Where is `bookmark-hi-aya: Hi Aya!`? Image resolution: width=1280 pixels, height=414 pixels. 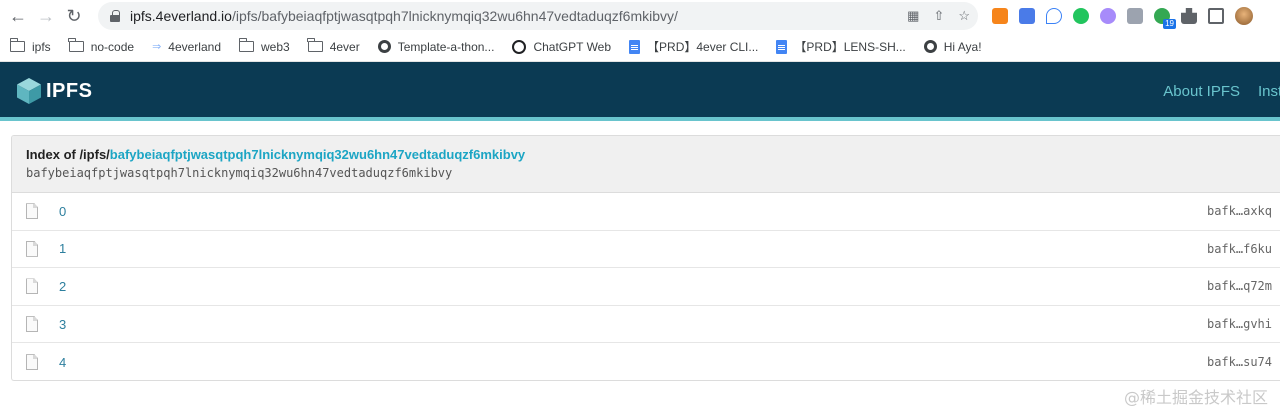 bookmark-hi-aya: Hi Aya! is located at coordinates (952, 46).